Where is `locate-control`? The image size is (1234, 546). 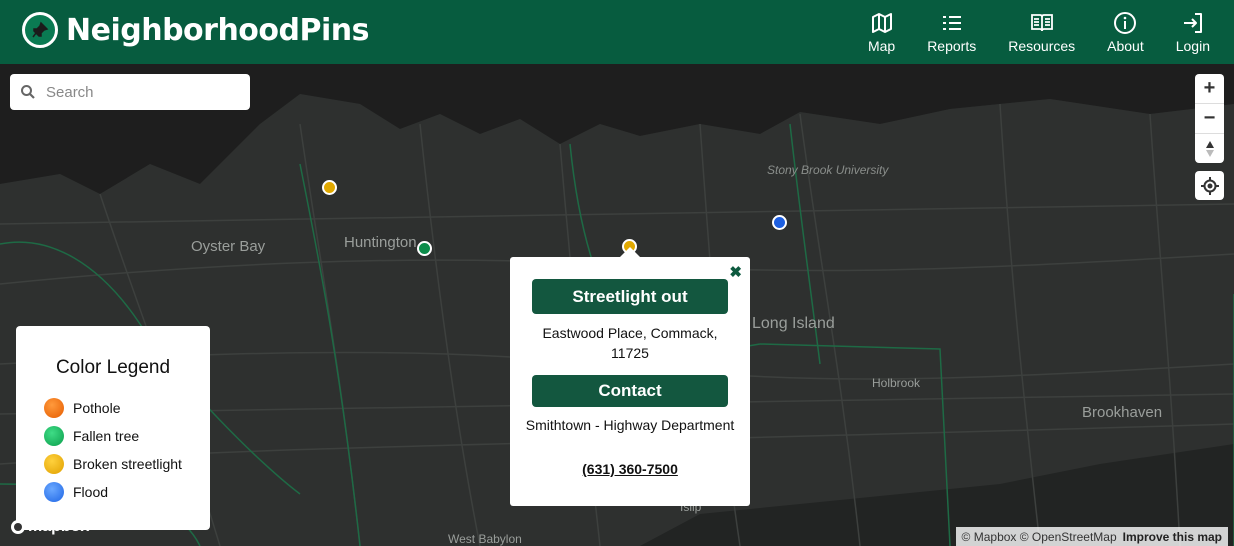
locate-control is located at coordinates (1209, 185).